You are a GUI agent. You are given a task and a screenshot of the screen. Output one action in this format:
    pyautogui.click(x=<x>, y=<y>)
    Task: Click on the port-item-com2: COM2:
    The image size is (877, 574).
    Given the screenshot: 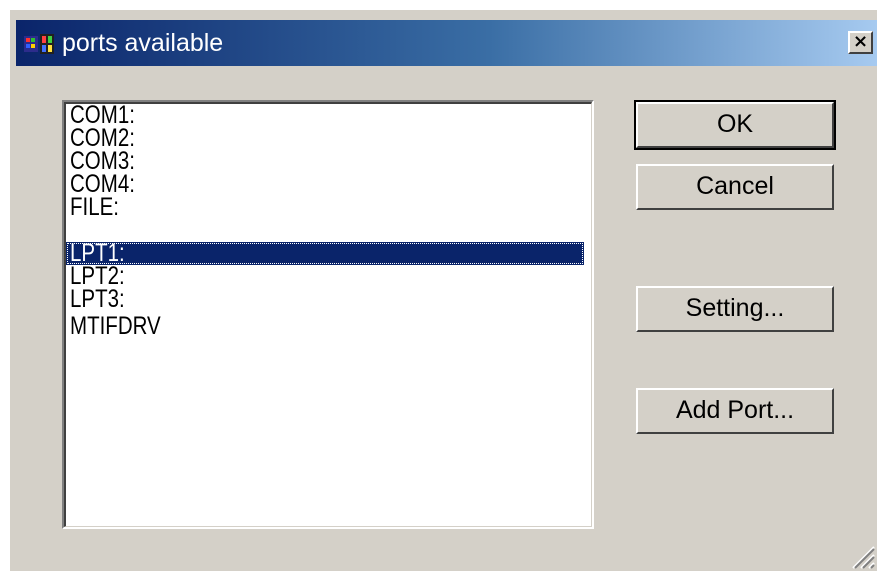 What is the action you would take?
    pyautogui.click(x=325, y=138)
    